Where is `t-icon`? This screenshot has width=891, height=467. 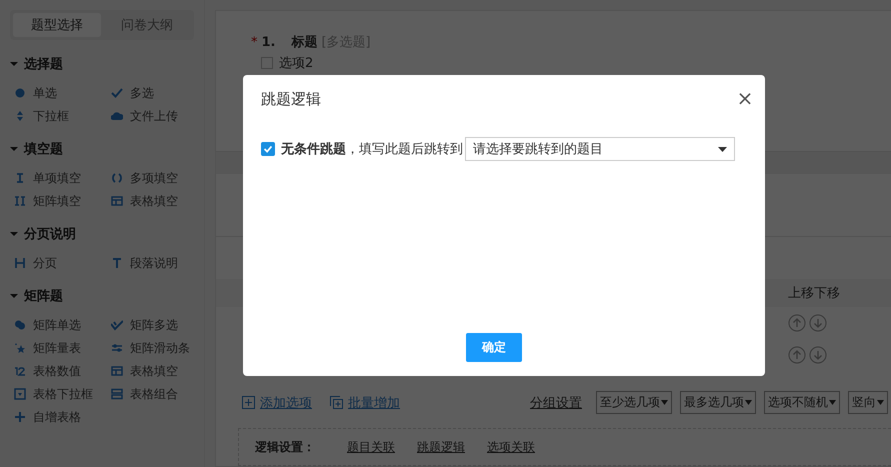
t-icon is located at coordinates (117, 263).